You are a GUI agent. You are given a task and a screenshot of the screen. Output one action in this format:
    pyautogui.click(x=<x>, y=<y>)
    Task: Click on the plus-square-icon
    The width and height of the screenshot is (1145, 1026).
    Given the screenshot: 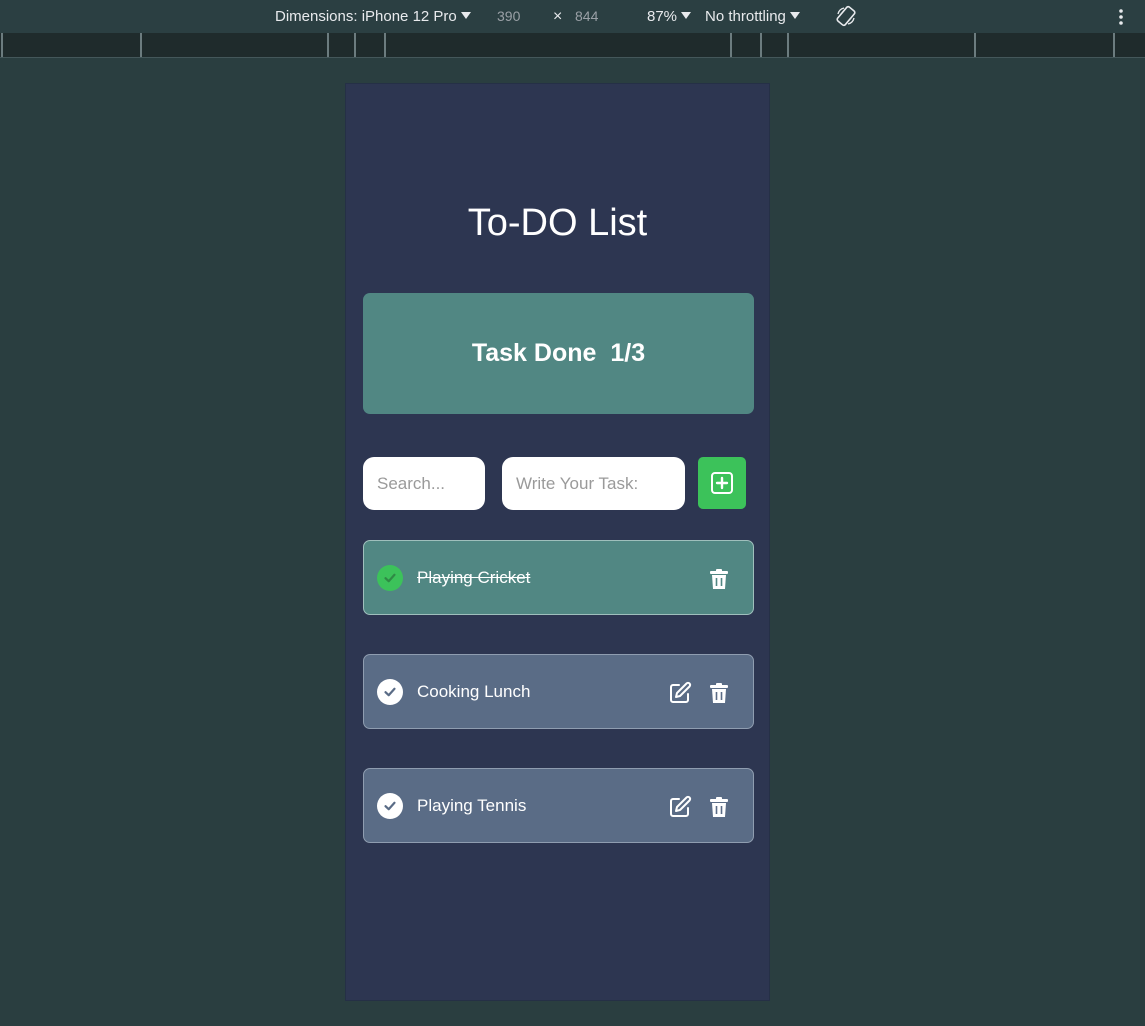 What is the action you would take?
    pyautogui.click(x=722, y=483)
    